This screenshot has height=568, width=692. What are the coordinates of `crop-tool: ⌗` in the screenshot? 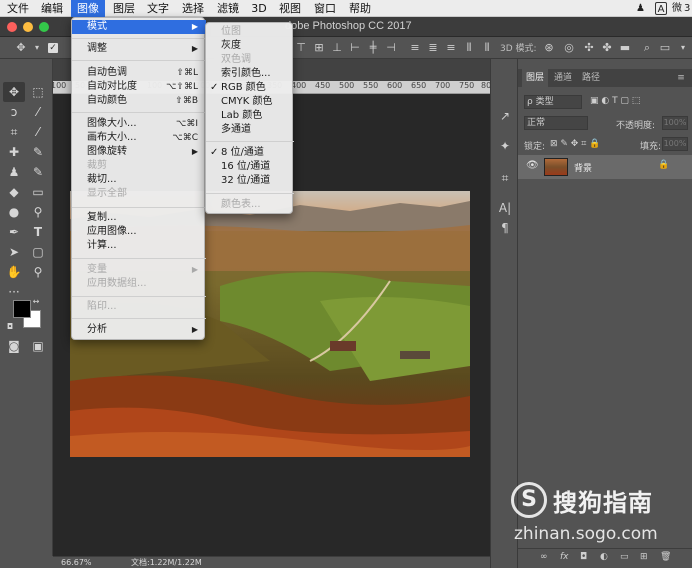 It's located at (14, 132).